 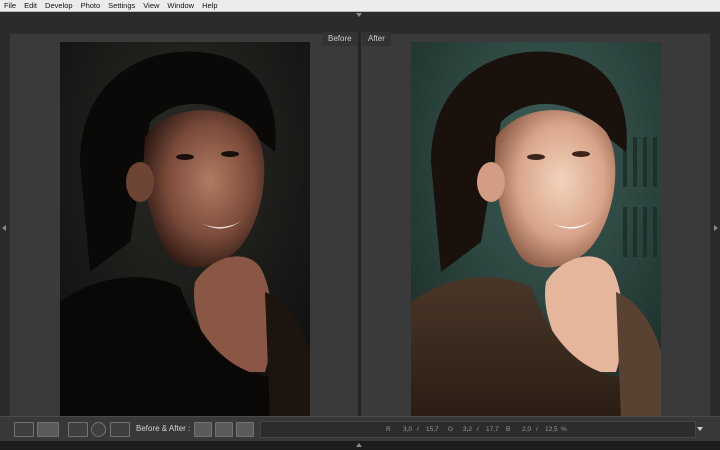 What do you see at coordinates (98, 429) in the screenshot?
I see `spot-removal-icon` at bounding box center [98, 429].